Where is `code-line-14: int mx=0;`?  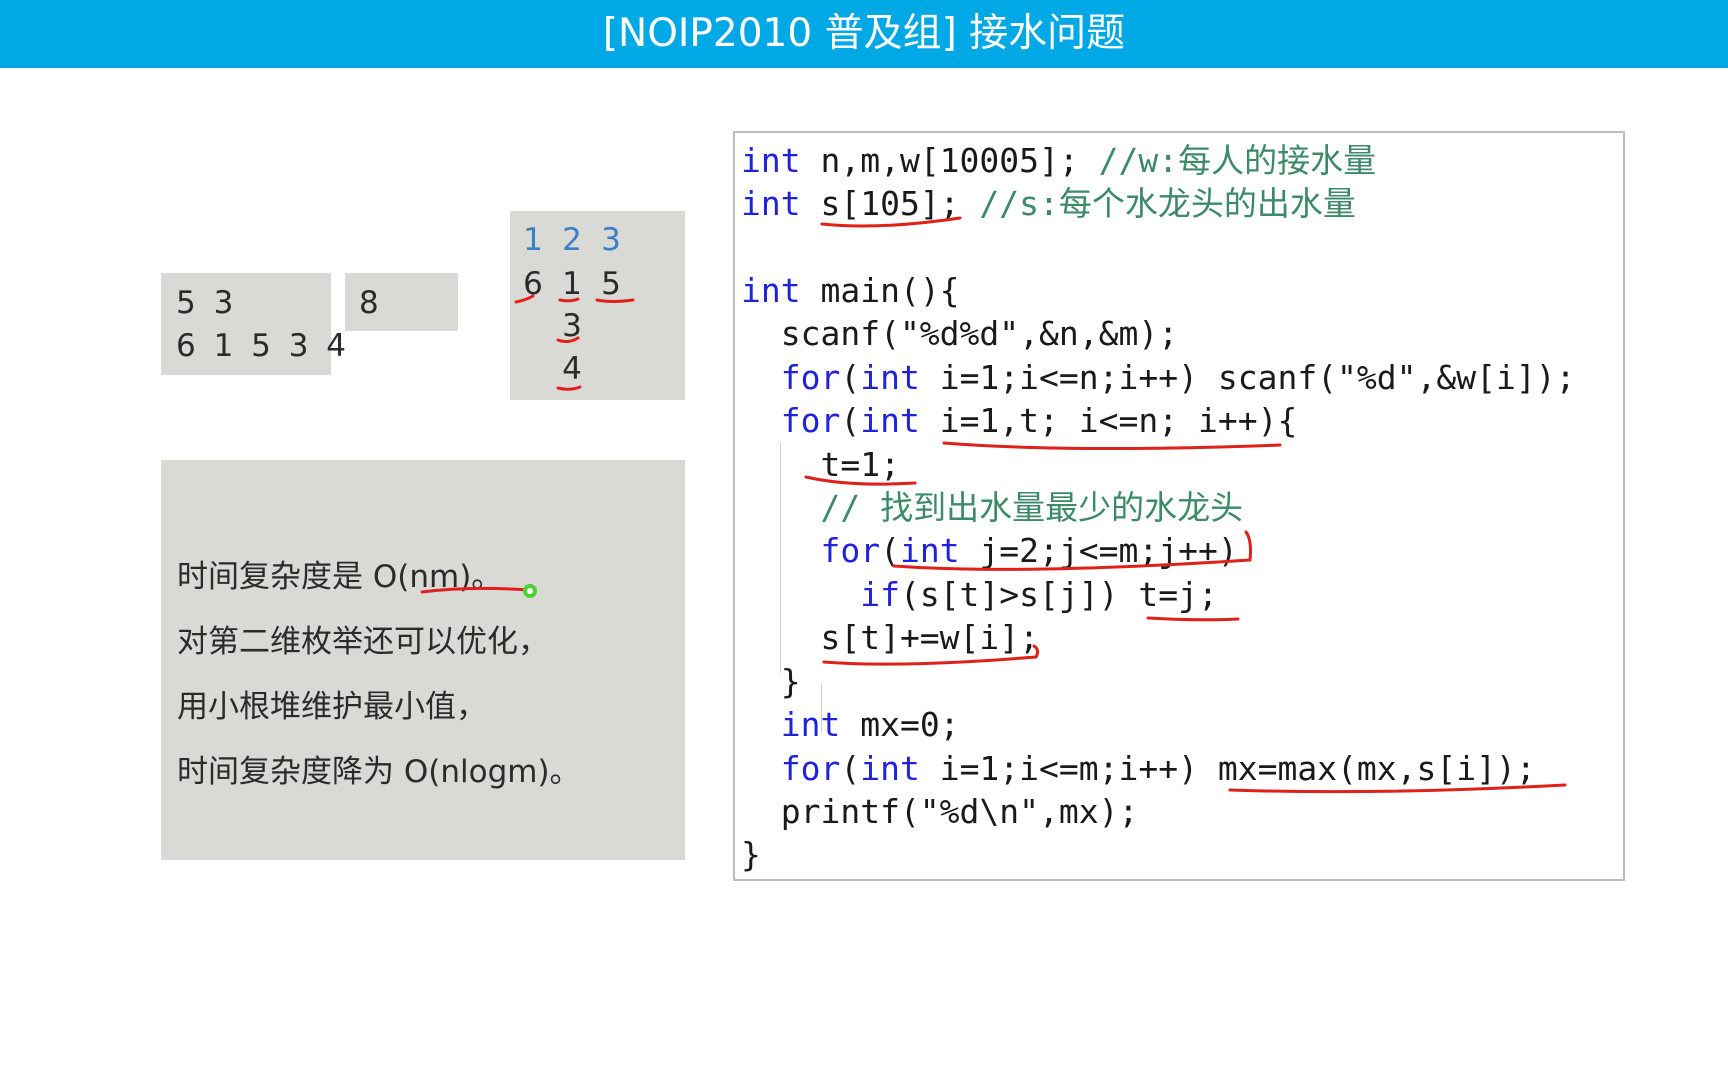
code-line-14: int mx=0; is located at coordinates (850, 724).